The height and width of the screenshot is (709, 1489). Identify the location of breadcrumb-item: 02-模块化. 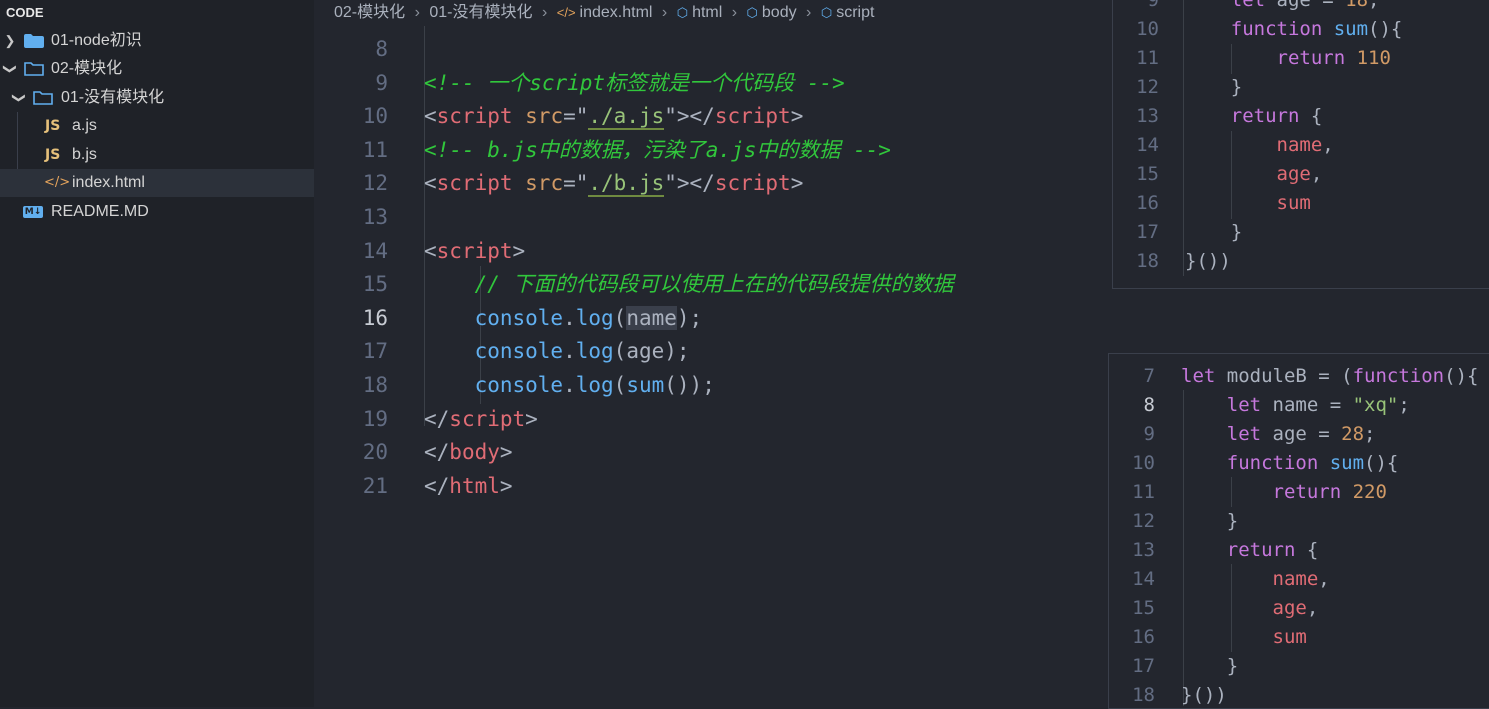
(369, 13).